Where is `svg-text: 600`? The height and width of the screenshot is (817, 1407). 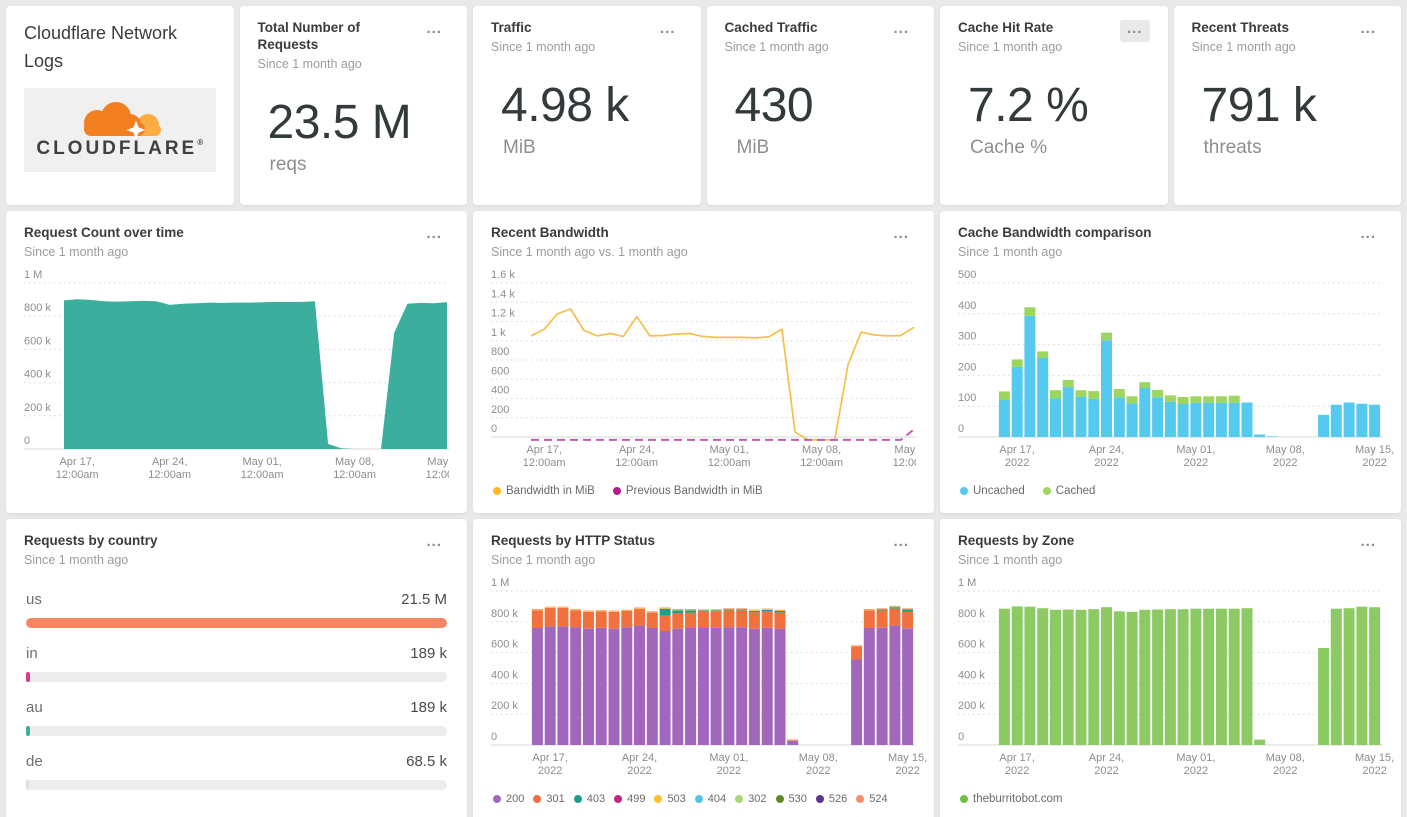 svg-text: 600 is located at coordinates (500, 371).